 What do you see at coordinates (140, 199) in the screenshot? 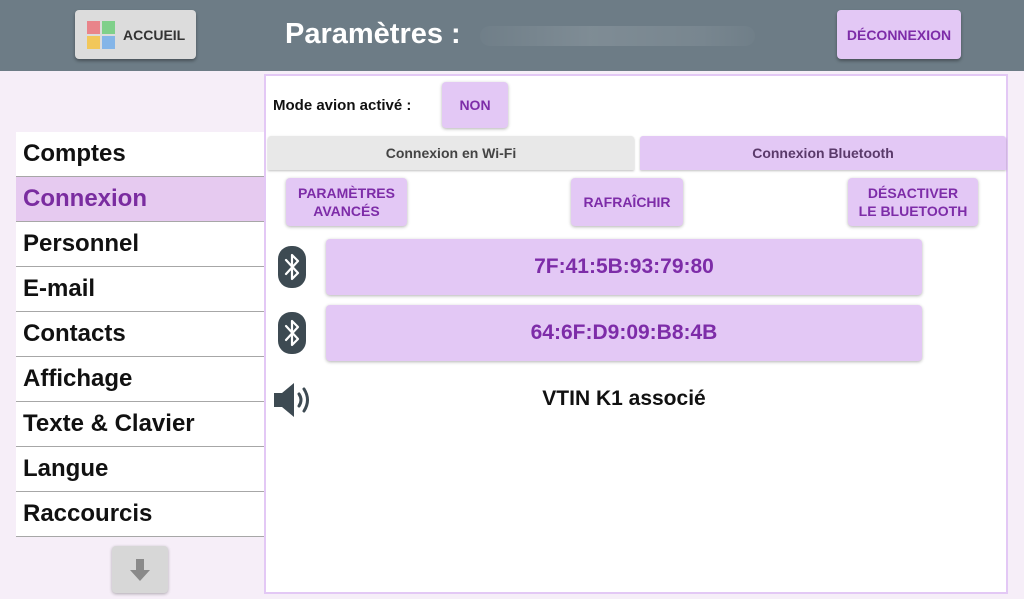
I see `sidebar-item-connexion: Connexion` at bounding box center [140, 199].